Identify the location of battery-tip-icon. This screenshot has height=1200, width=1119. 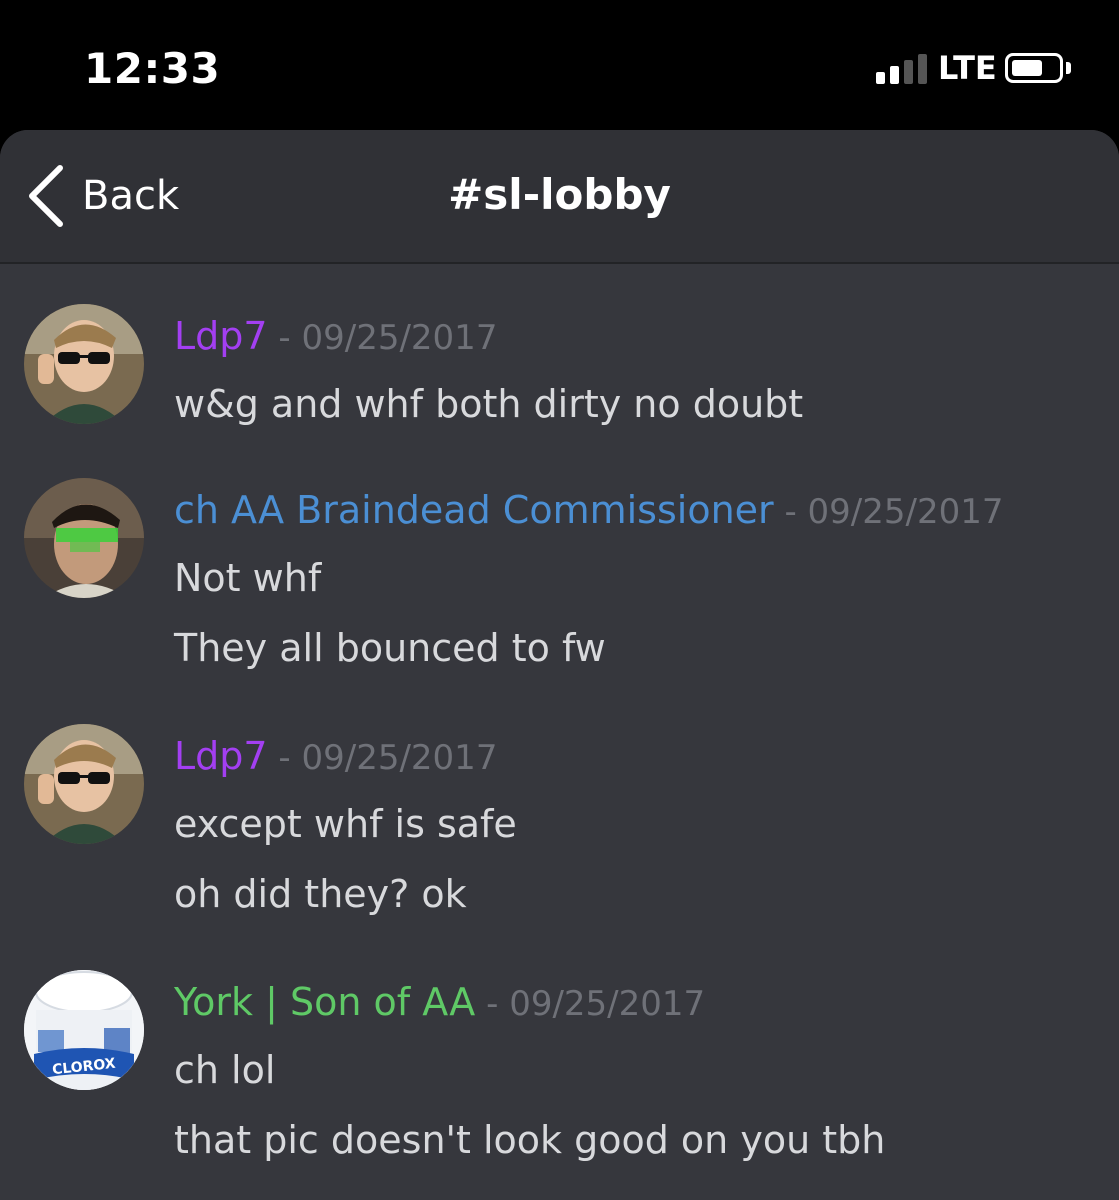
(1068, 68).